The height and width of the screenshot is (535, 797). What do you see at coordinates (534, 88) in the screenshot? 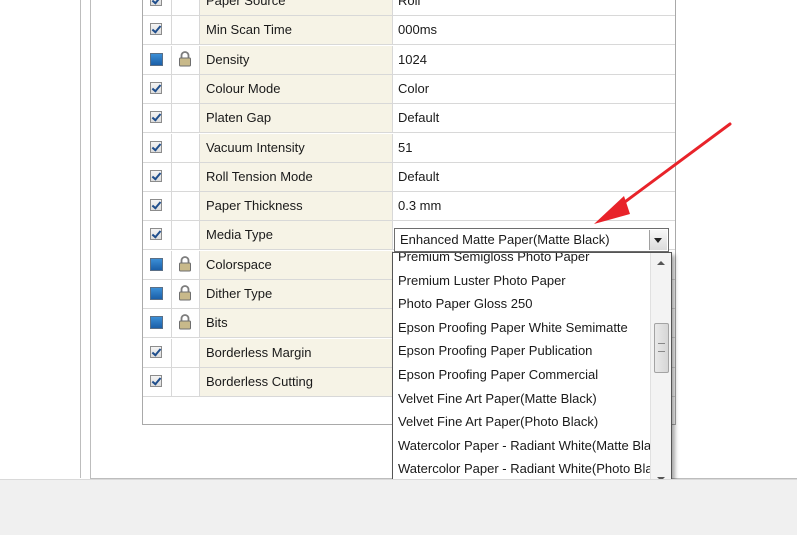
I see `property-value: Color` at bounding box center [534, 88].